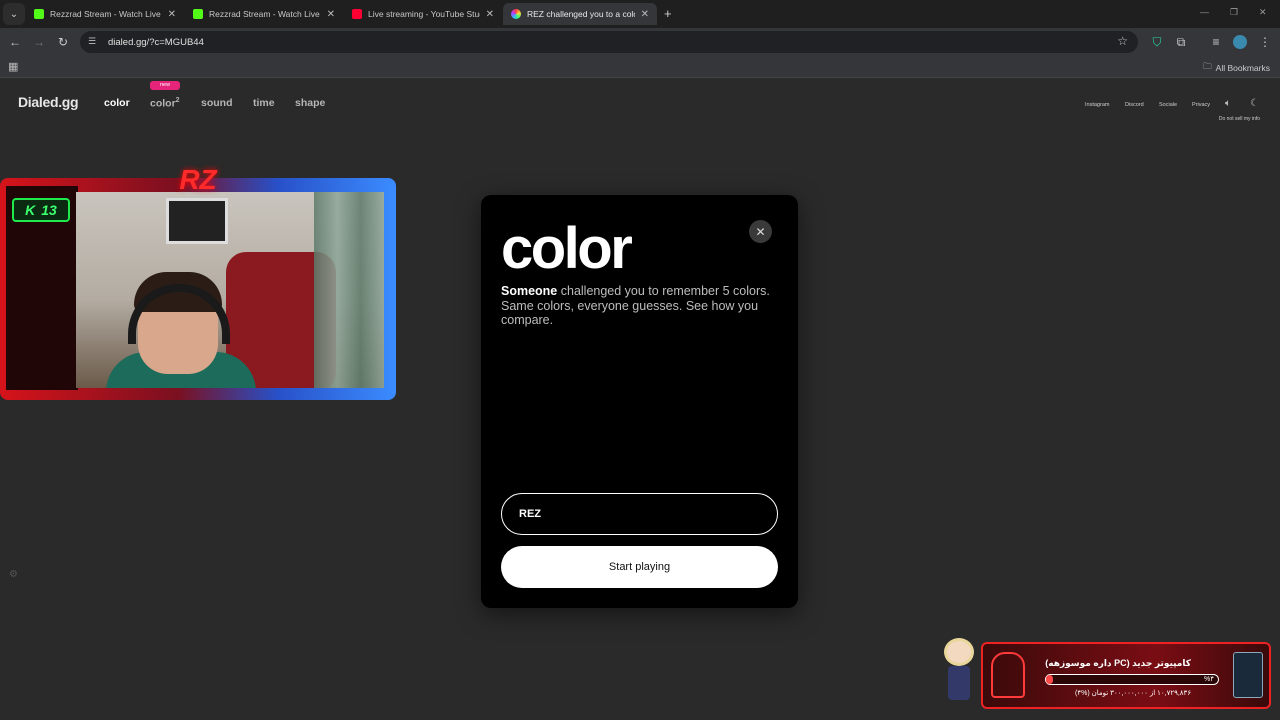 The height and width of the screenshot is (720, 1280). Describe the element at coordinates (1242, 68) in the screenshot. I see `all-bookmarks-label: All Bookmarks` at that location.